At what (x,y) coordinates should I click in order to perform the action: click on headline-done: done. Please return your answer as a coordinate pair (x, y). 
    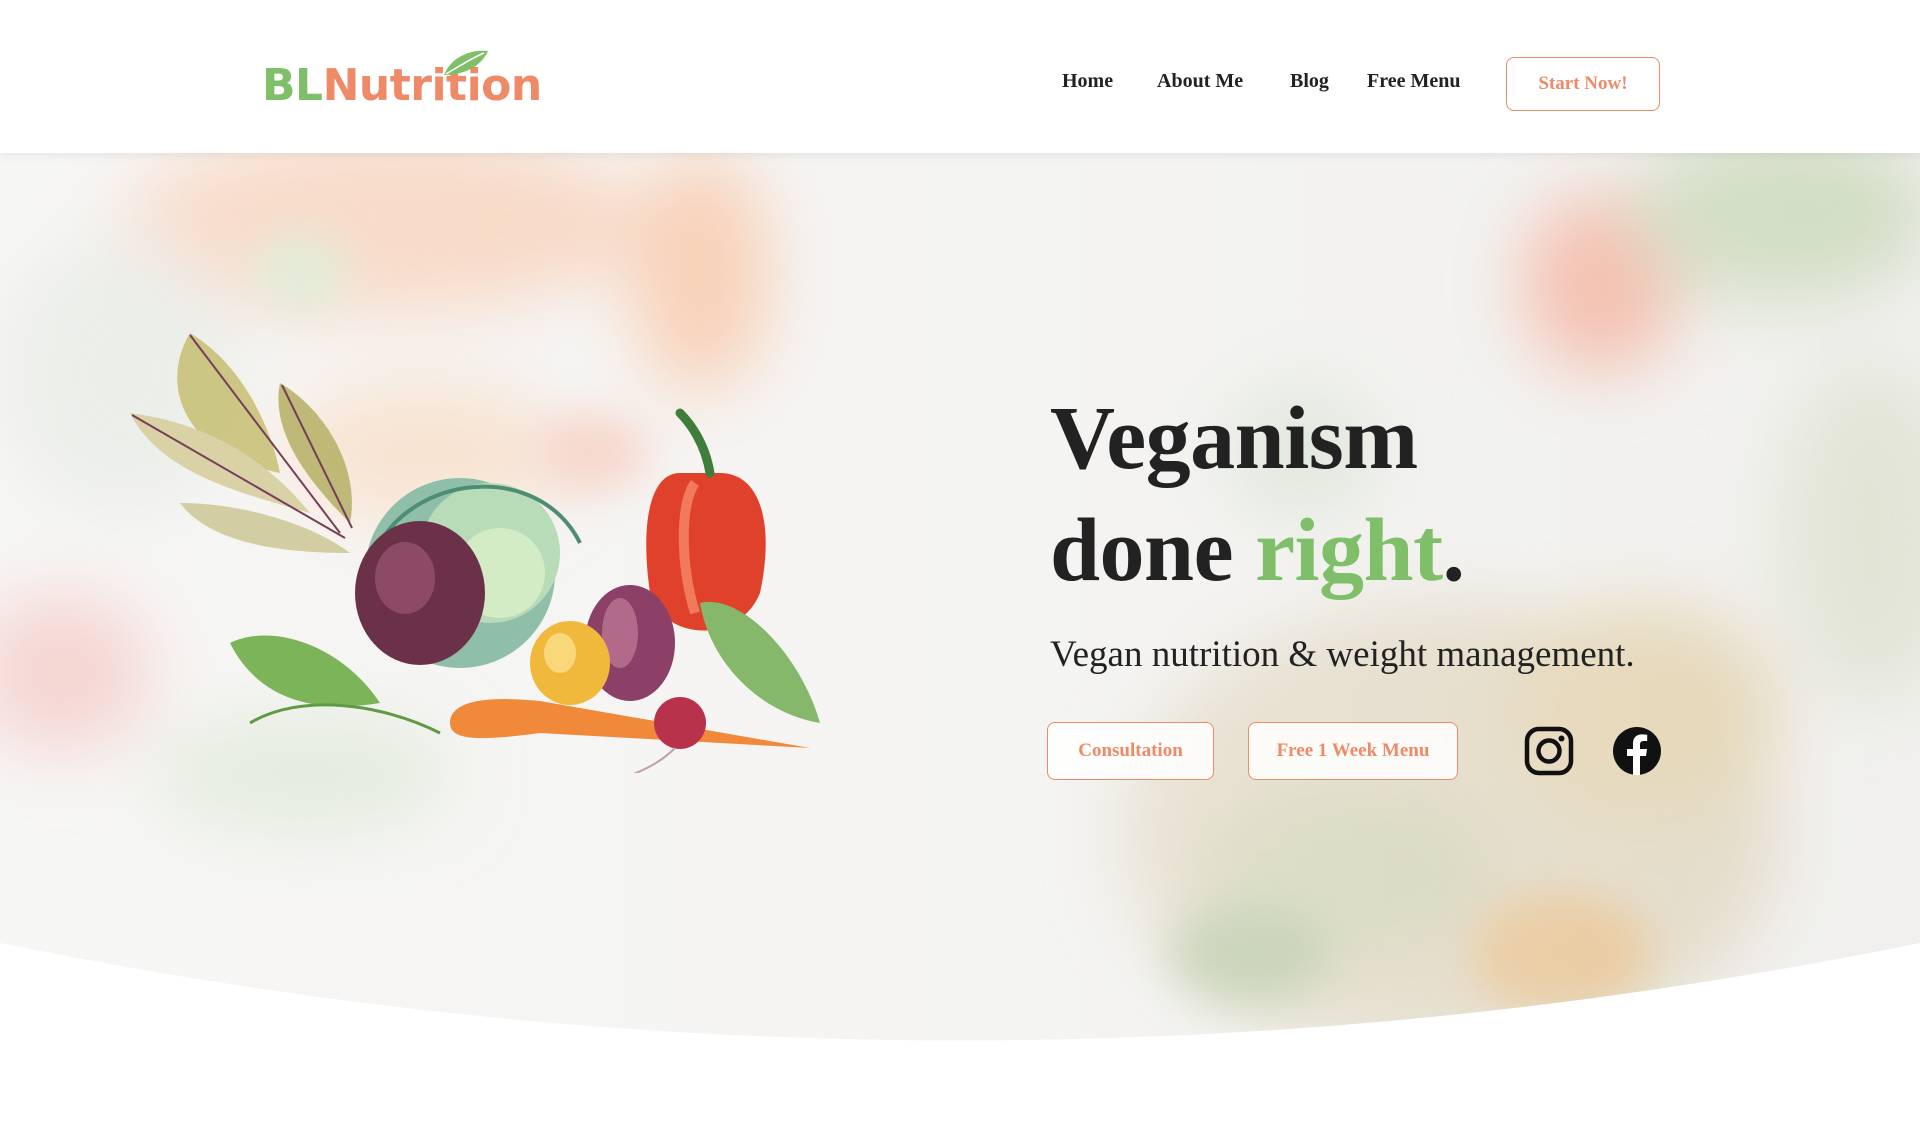
    Looking at the image, I should click on (1153, 550).